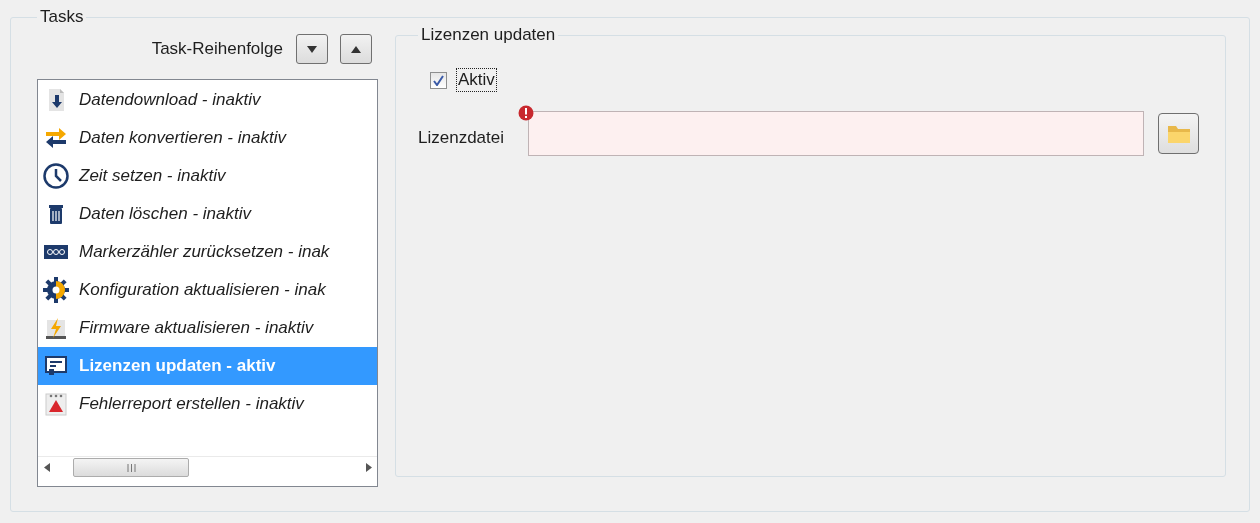 Image resolution: width=1260 pixels, height=523 pixels. Describe the element at coordinates (56, 366) in the screenshot. I see `certificate-icon` at that location.